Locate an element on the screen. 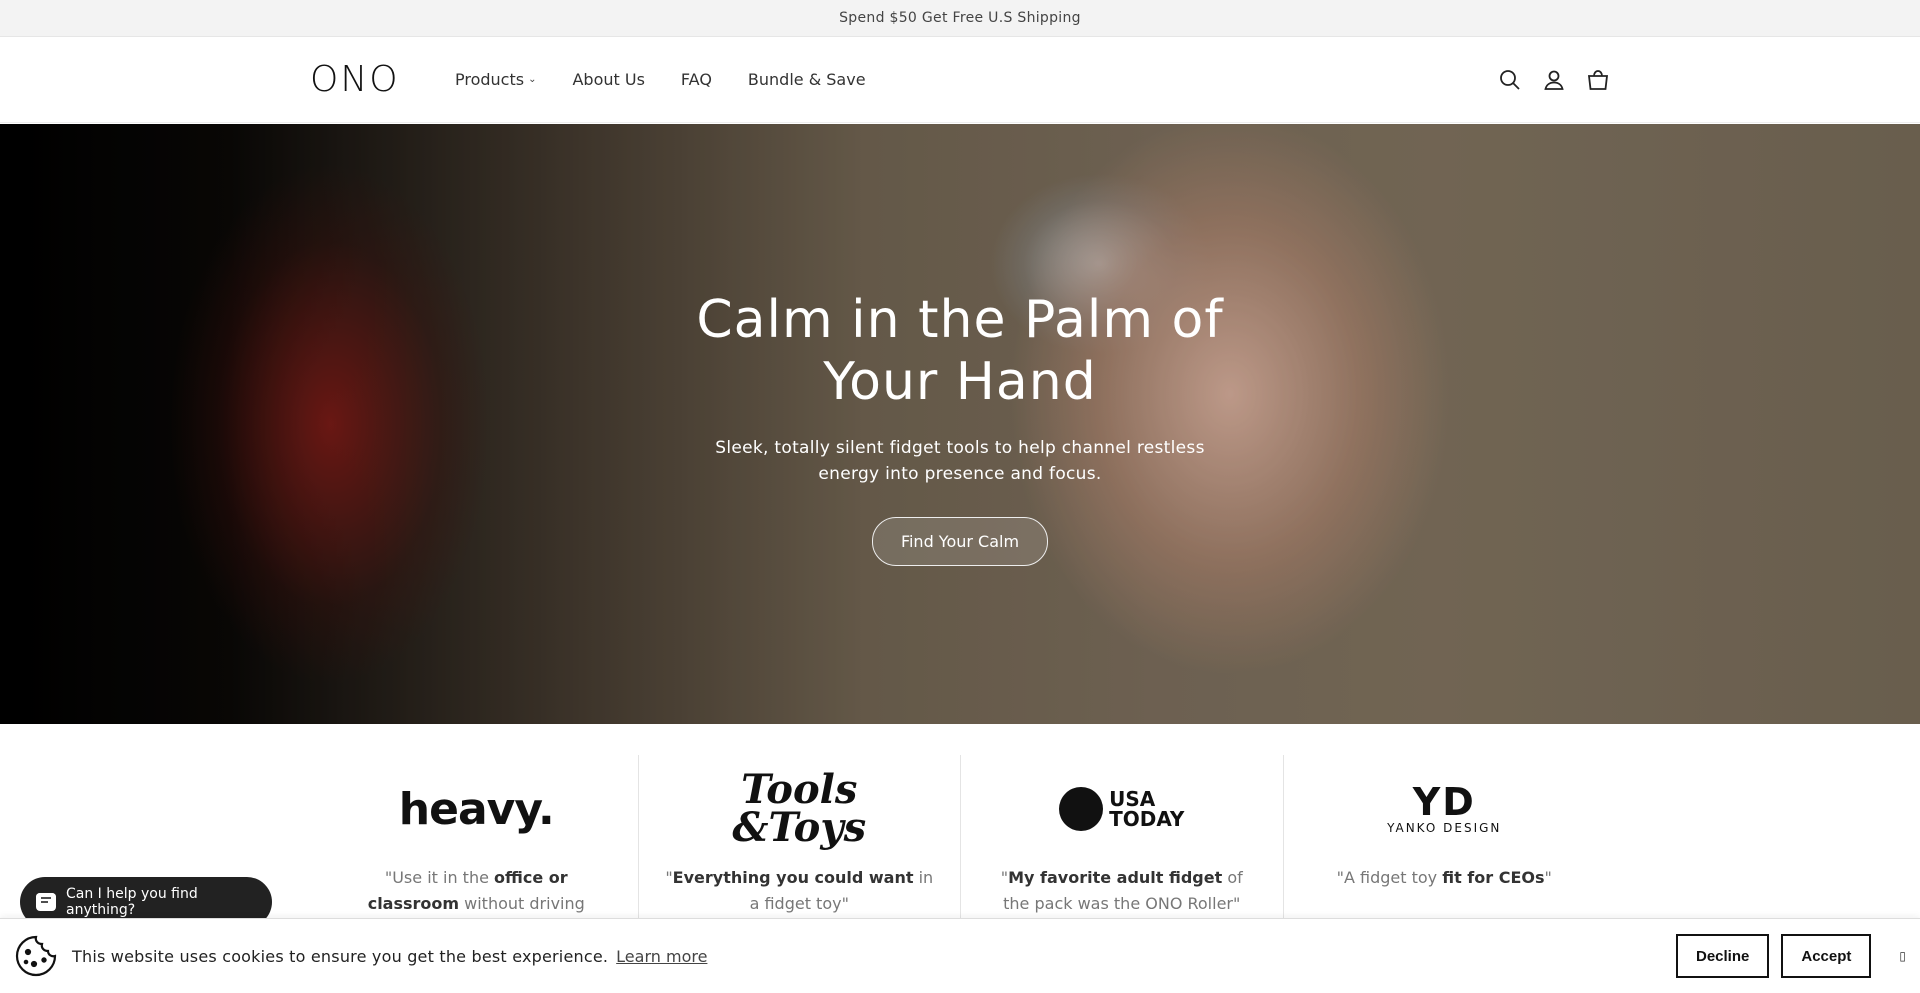 The image size is (1920, 993). quote-bold: Everything you could want is located at coordinates (793, 877).